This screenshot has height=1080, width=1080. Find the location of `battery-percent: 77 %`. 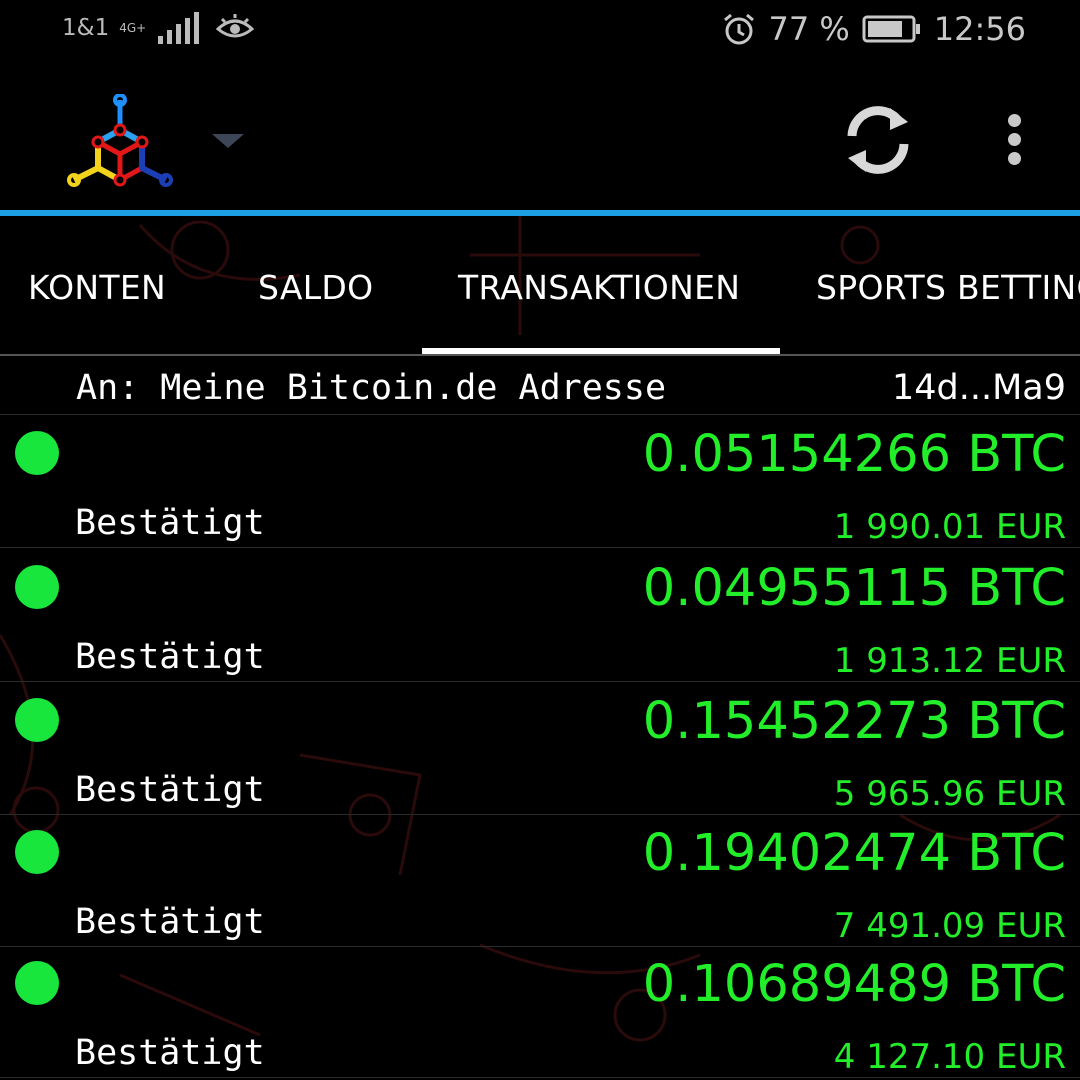

battery-percent: 77 % is located at coordinates (809, 29).